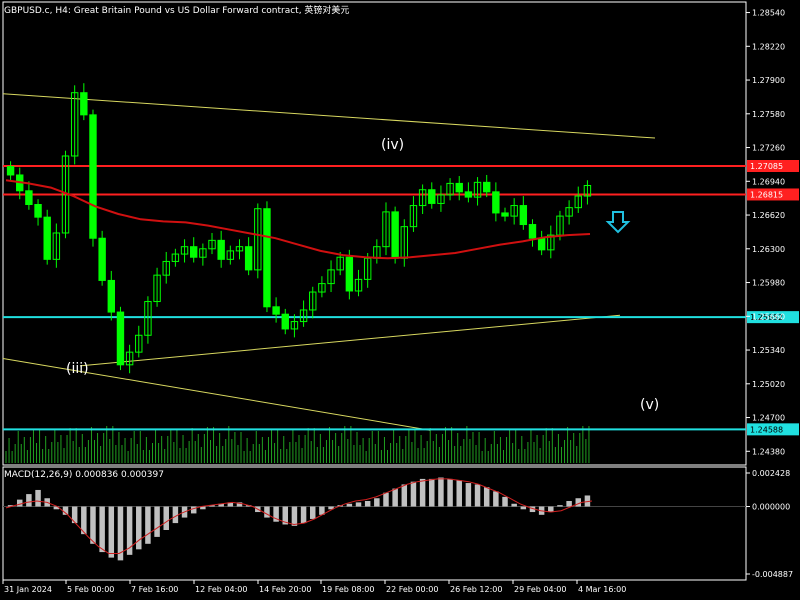 The image size is (800, 600). Describe the element at coordinates (768, 316) in the screenshot. I see `y-tick-label: 1.25660` at that location.